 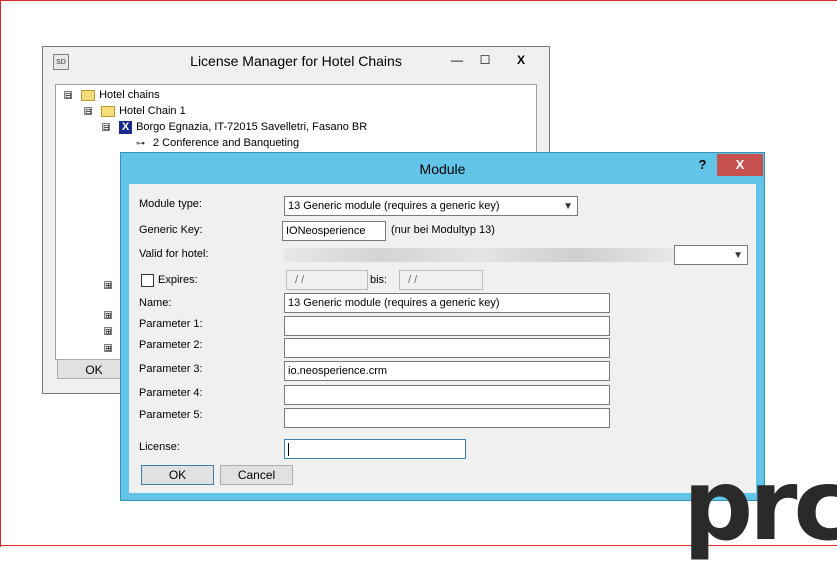 I want to click on name-label: Name:, so click(x=155, y=303).